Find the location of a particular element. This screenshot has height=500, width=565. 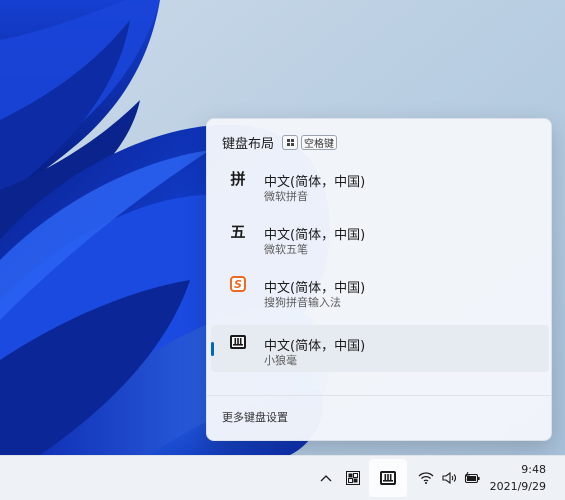

taskbar: 9:48 2021/9/29 is located at coordinates (282, 477).